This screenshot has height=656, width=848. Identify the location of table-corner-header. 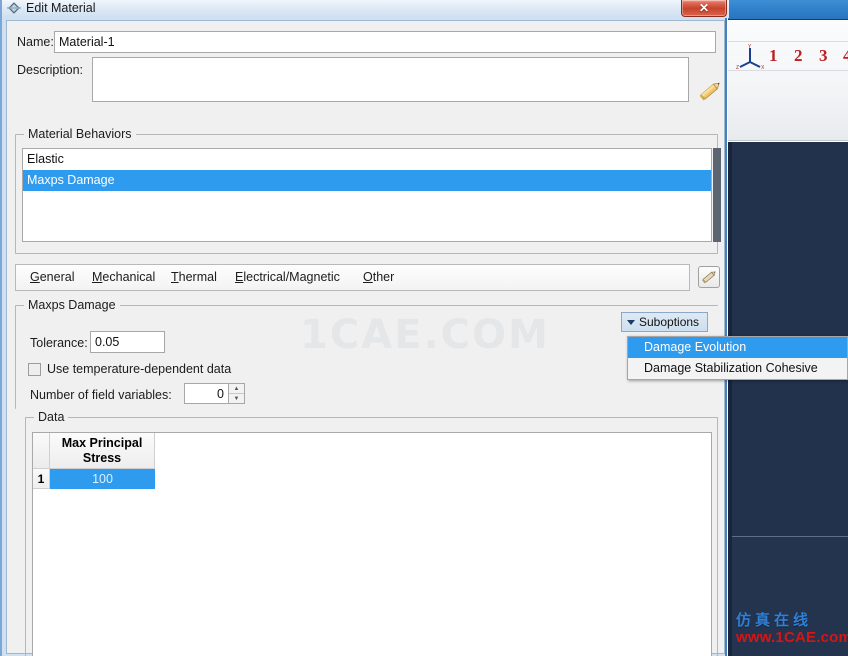
(41, 451).